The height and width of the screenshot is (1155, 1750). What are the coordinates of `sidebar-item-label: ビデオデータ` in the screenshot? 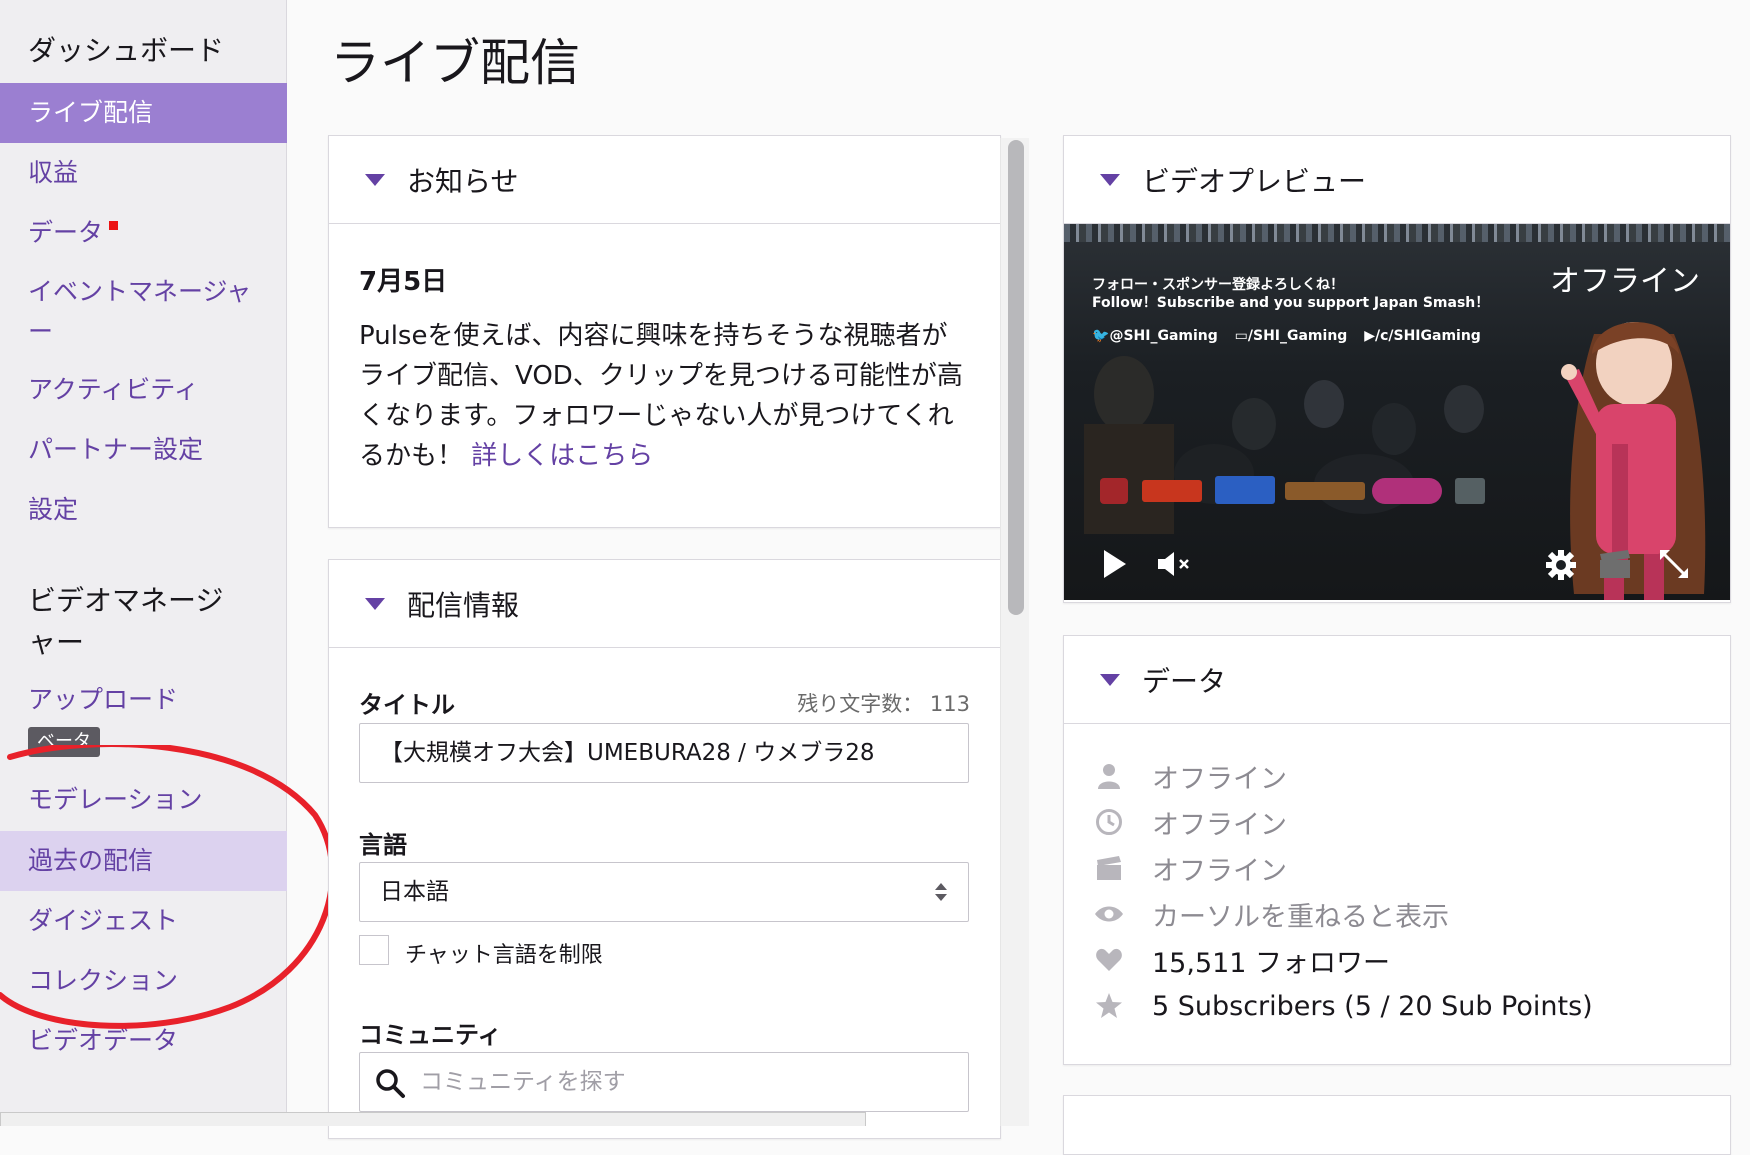 It's located at (103, 1040).